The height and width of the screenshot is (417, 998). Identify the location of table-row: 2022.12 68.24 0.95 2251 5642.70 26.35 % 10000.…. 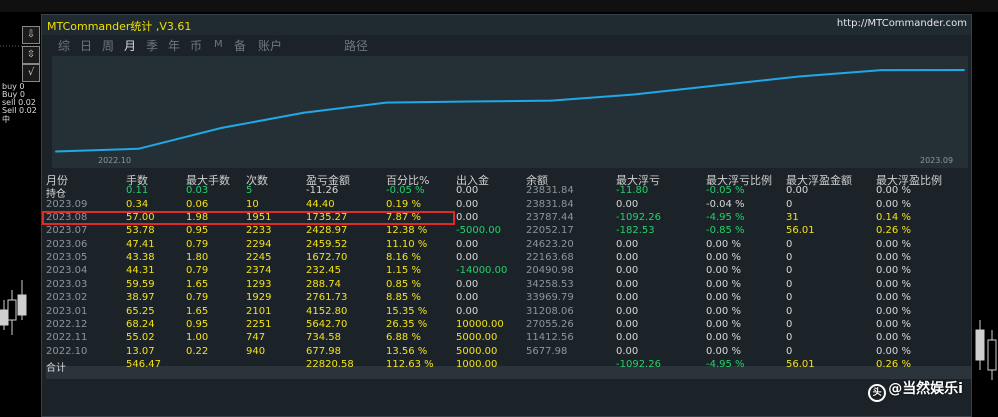
(507, 325).